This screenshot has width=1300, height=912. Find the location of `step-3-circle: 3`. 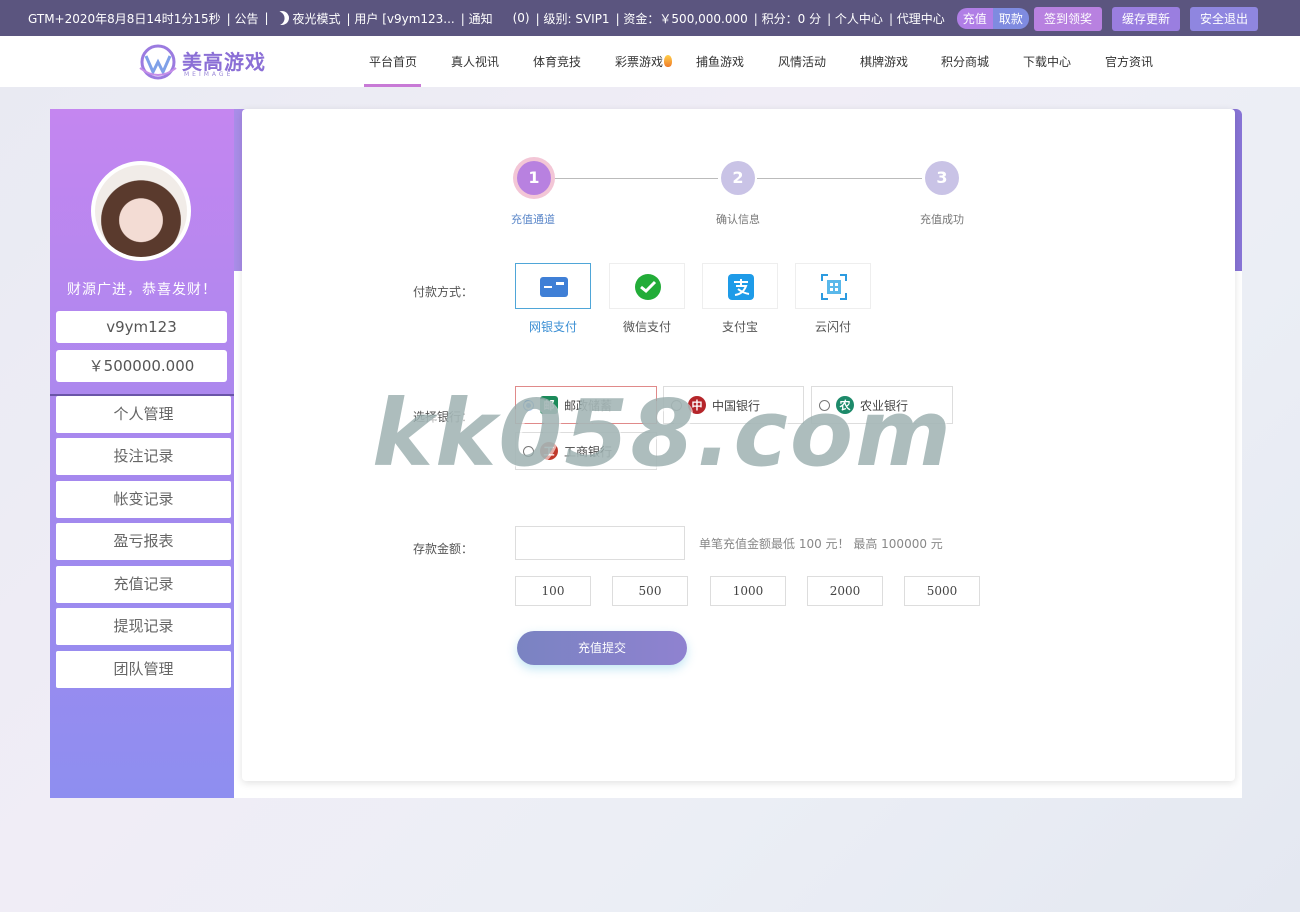

step-3-circle: 3 is located at coordinates (942, 178).